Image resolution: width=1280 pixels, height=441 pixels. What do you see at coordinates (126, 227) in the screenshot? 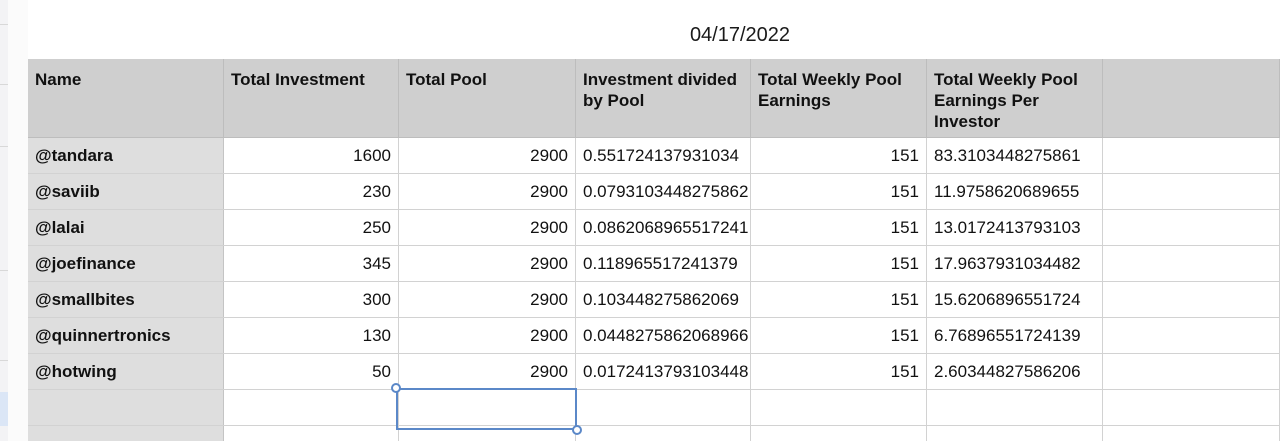
I see `table-cell-name: @lalai` at bounding box center [126, 227].